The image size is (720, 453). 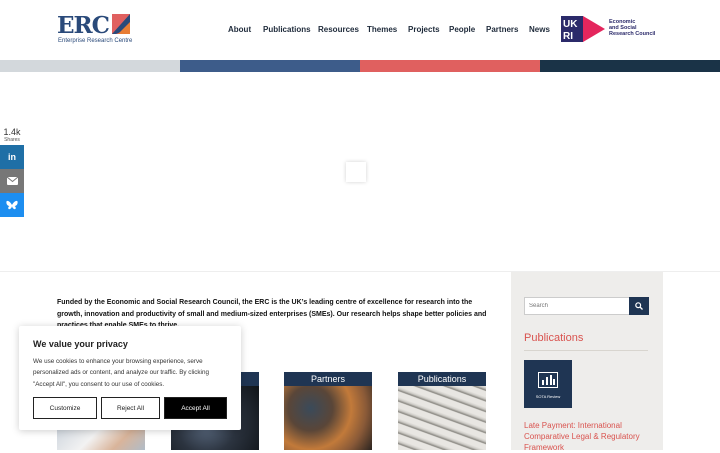 What do you see at coordinates (12, 132) in the screenshot?
I see `share-count-number: 1.4k` at bounding box center [12, 132].